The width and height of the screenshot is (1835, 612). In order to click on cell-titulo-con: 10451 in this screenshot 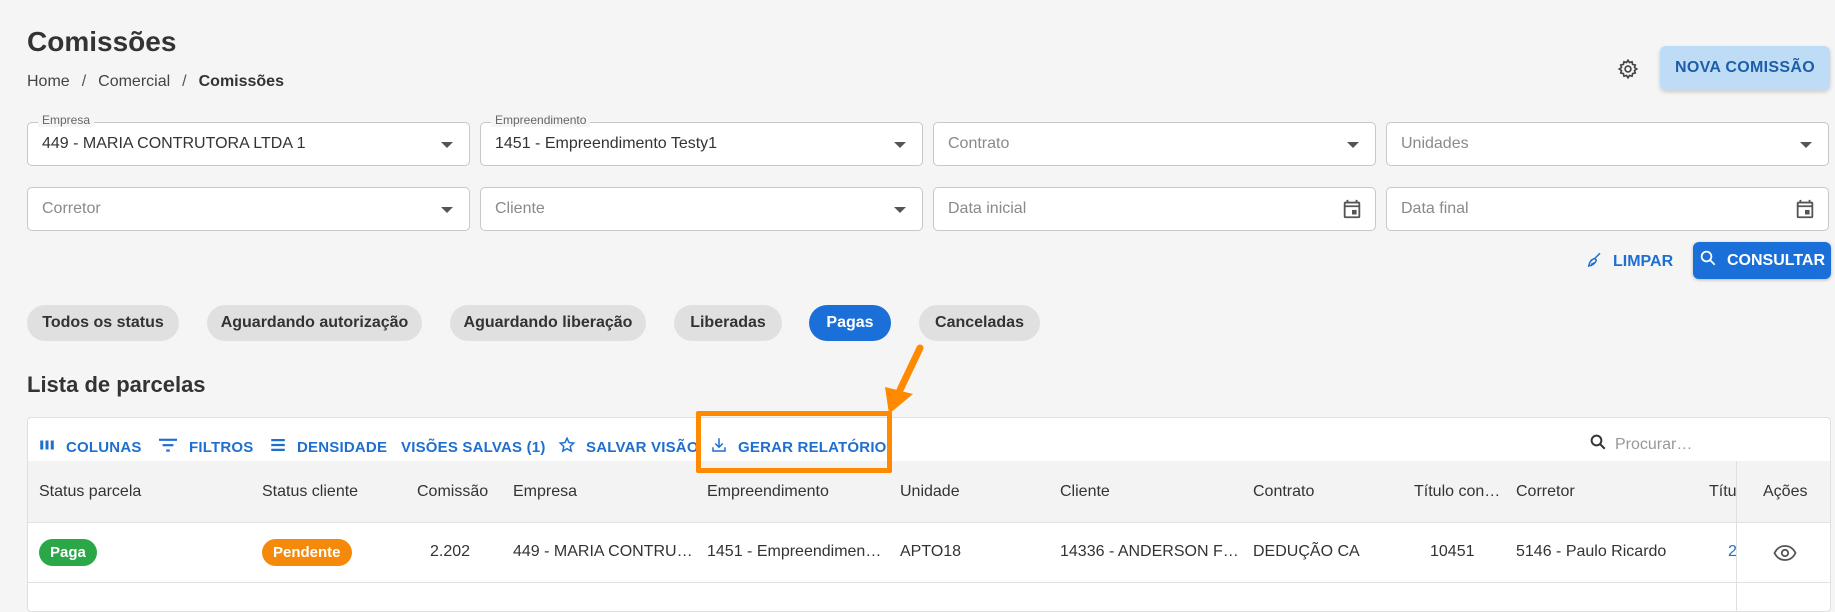, I will do `click(1452, 551)`.